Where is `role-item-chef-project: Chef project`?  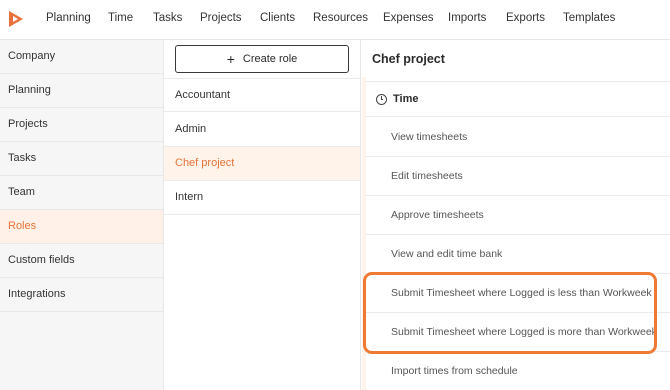 role-item-chef-project: Chef project is located at coordinates (262, 164).